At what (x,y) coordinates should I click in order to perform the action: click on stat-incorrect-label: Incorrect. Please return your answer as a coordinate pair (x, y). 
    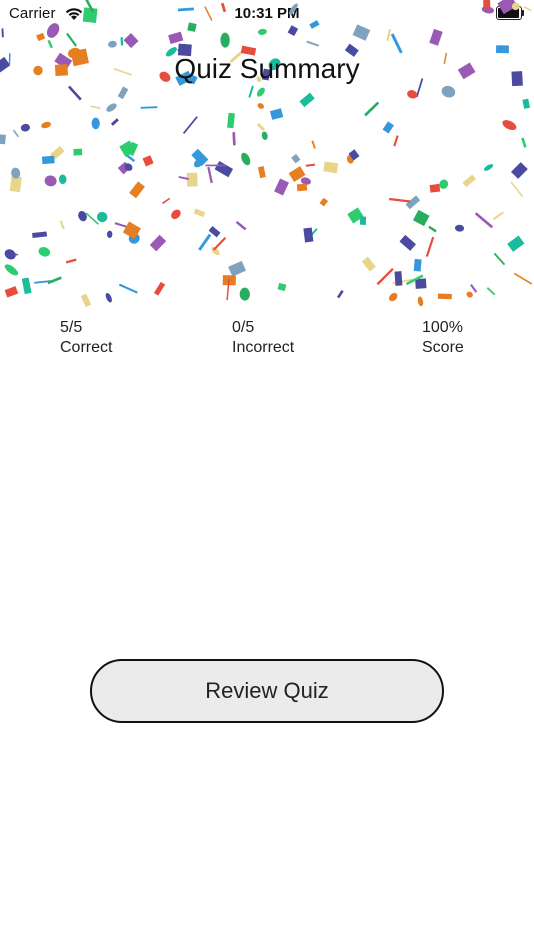
    Looking at the image, I should click on (263, 347).